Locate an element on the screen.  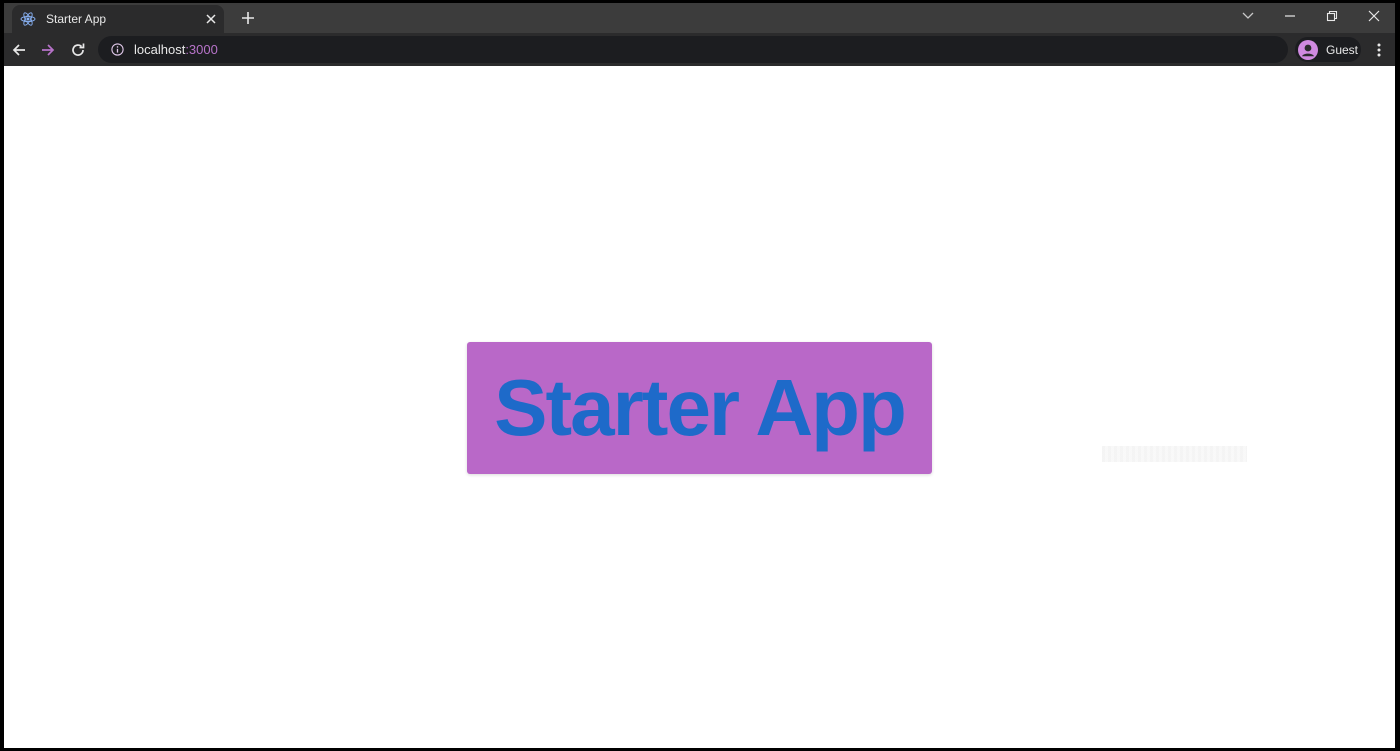
profile-label: Guest is located at coordinates (1342, 49).